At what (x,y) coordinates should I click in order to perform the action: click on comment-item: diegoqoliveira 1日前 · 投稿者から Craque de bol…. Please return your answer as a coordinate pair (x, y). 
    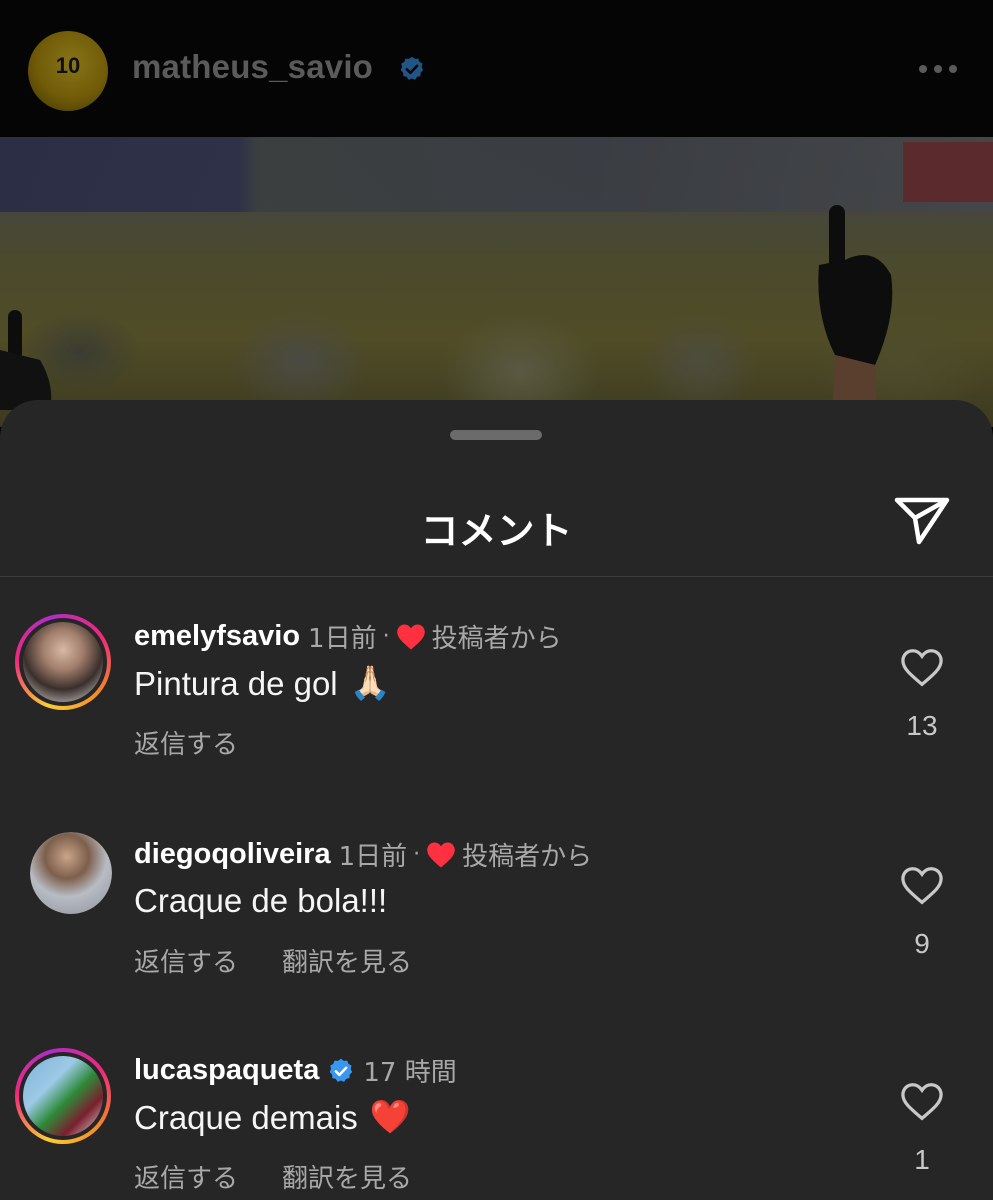
    Looking at the image, I should click on (496, 915).